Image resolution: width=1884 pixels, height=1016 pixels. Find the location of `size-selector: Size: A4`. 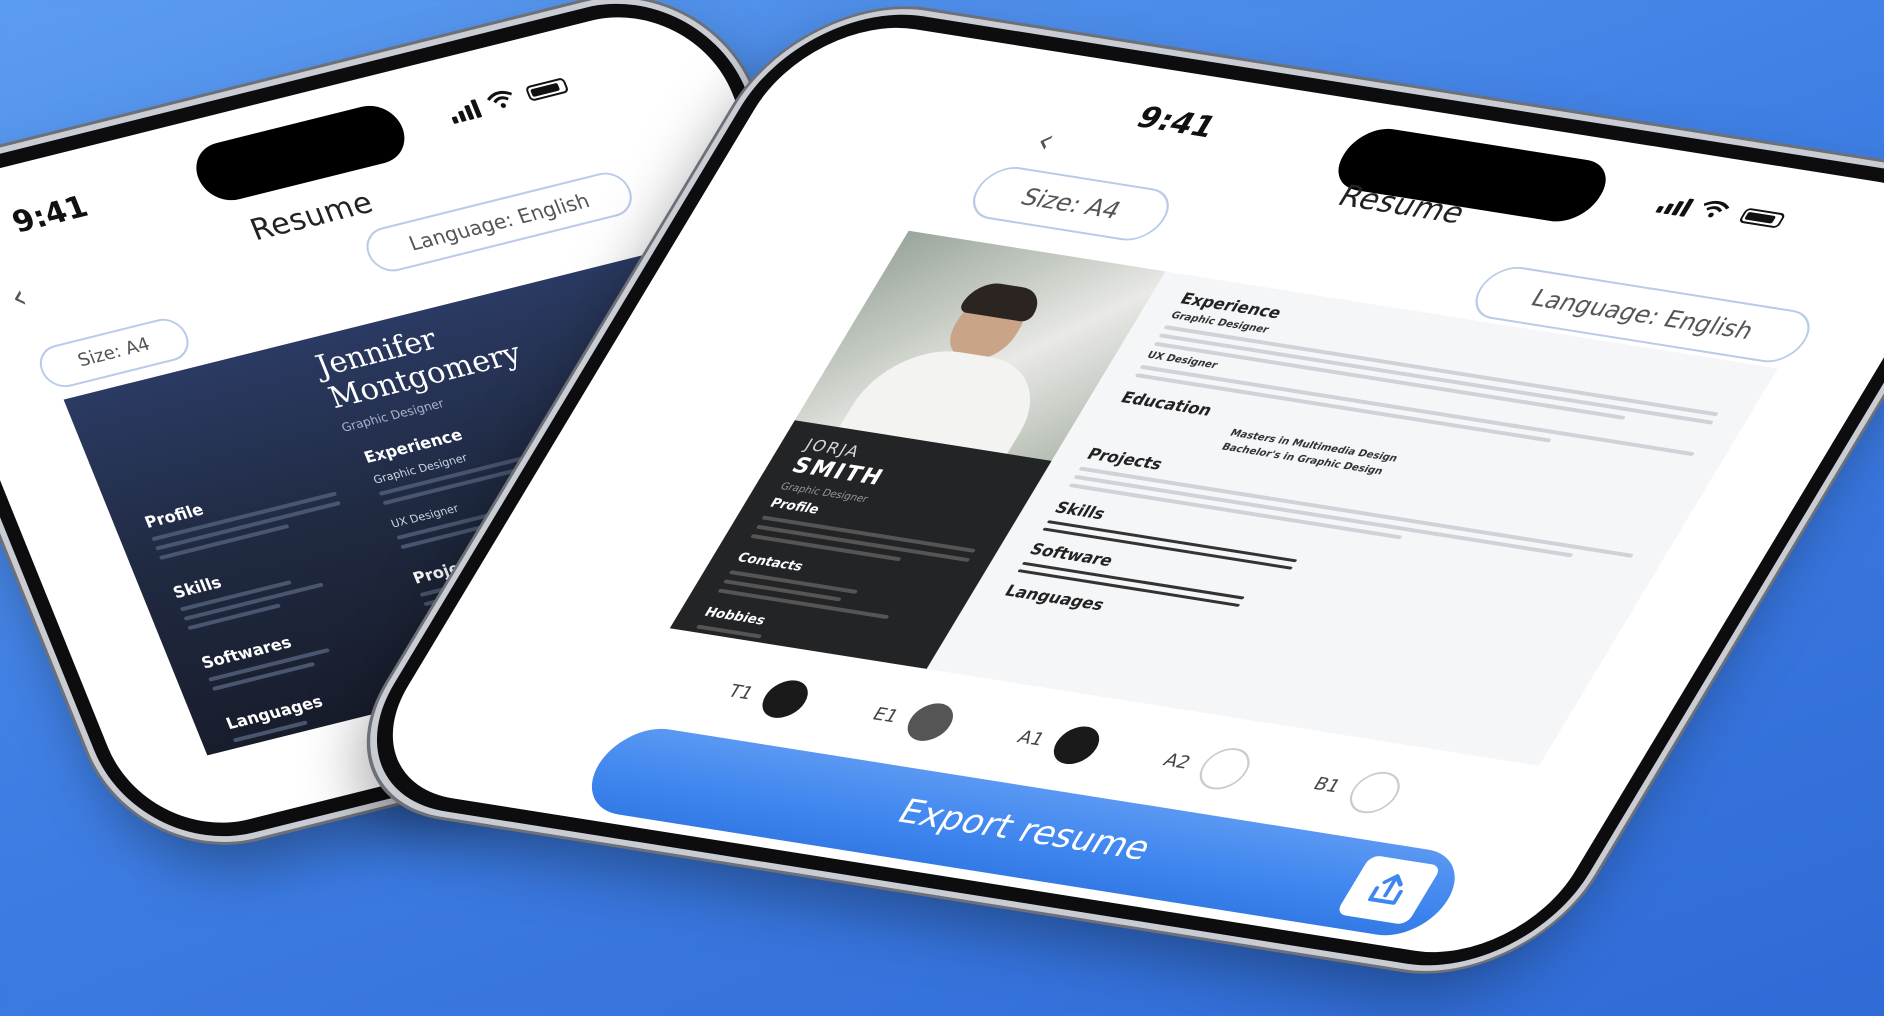

size-selector: Size: A4 is located at coordinates (1071, 204).